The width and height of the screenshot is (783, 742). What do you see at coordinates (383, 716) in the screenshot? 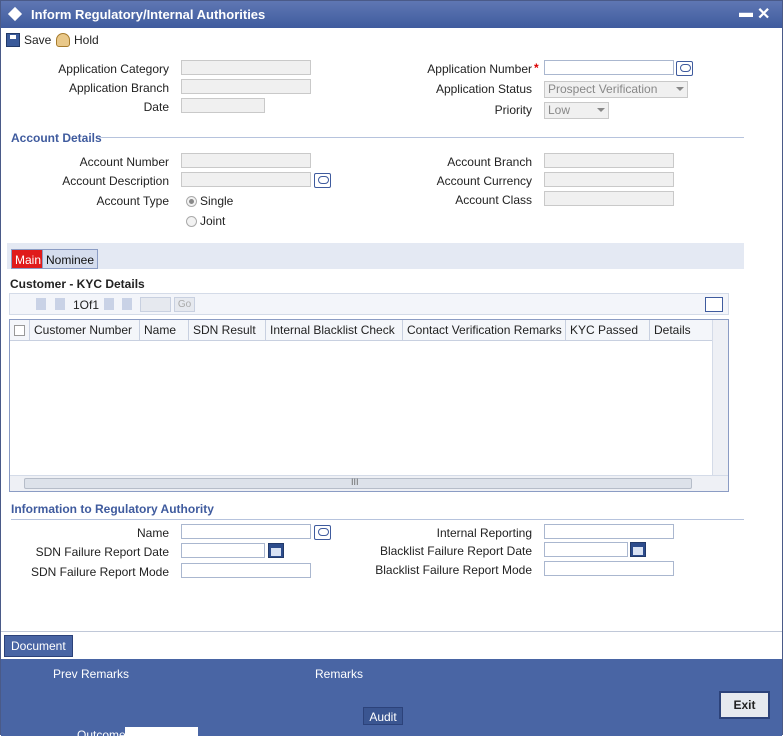
I see `audit-button: Audit` at bounding box center [383, 716].